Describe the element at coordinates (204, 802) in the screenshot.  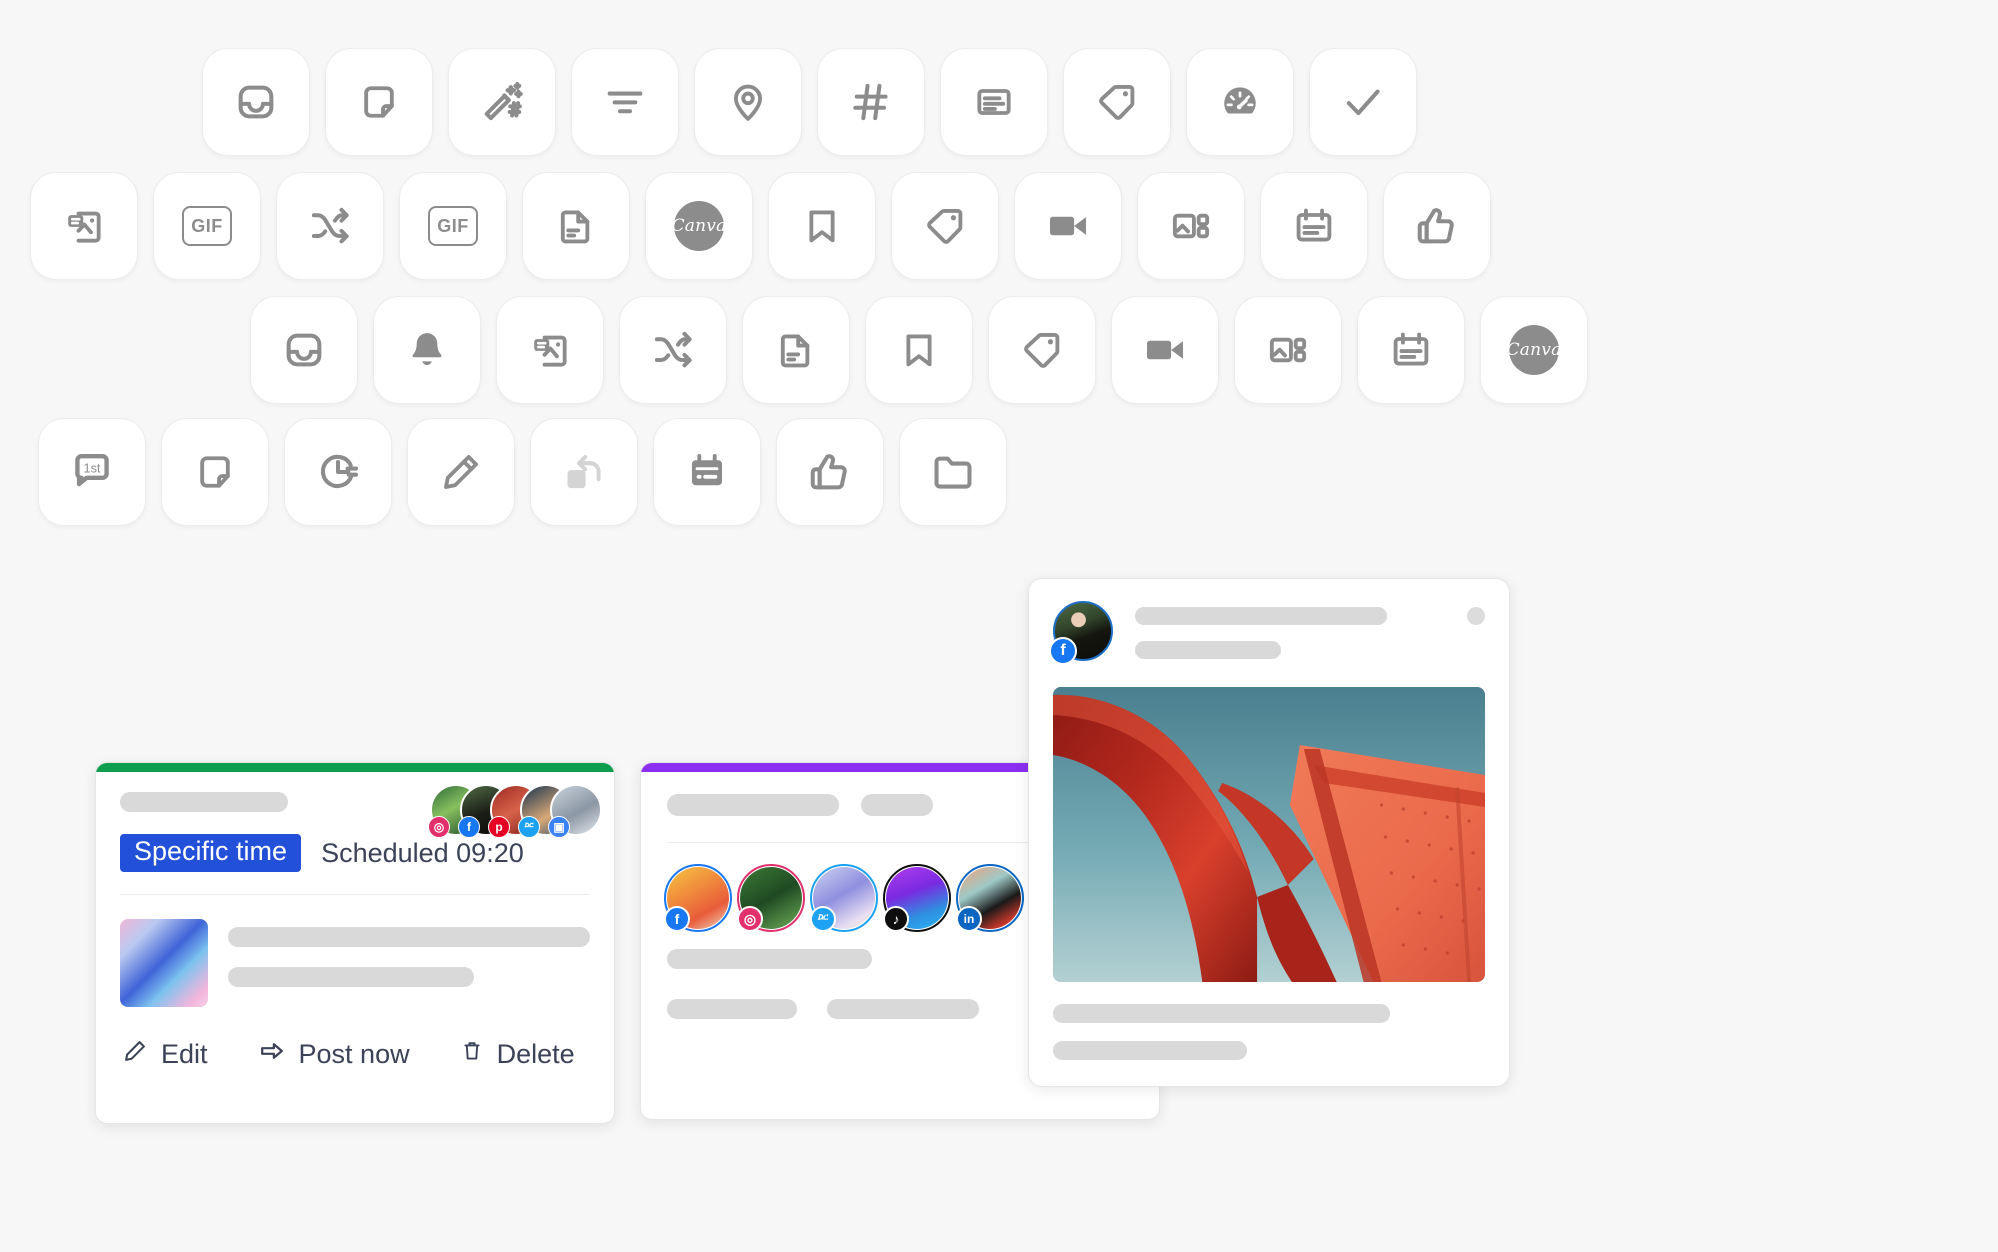
I see `title-placeholder` at that location.